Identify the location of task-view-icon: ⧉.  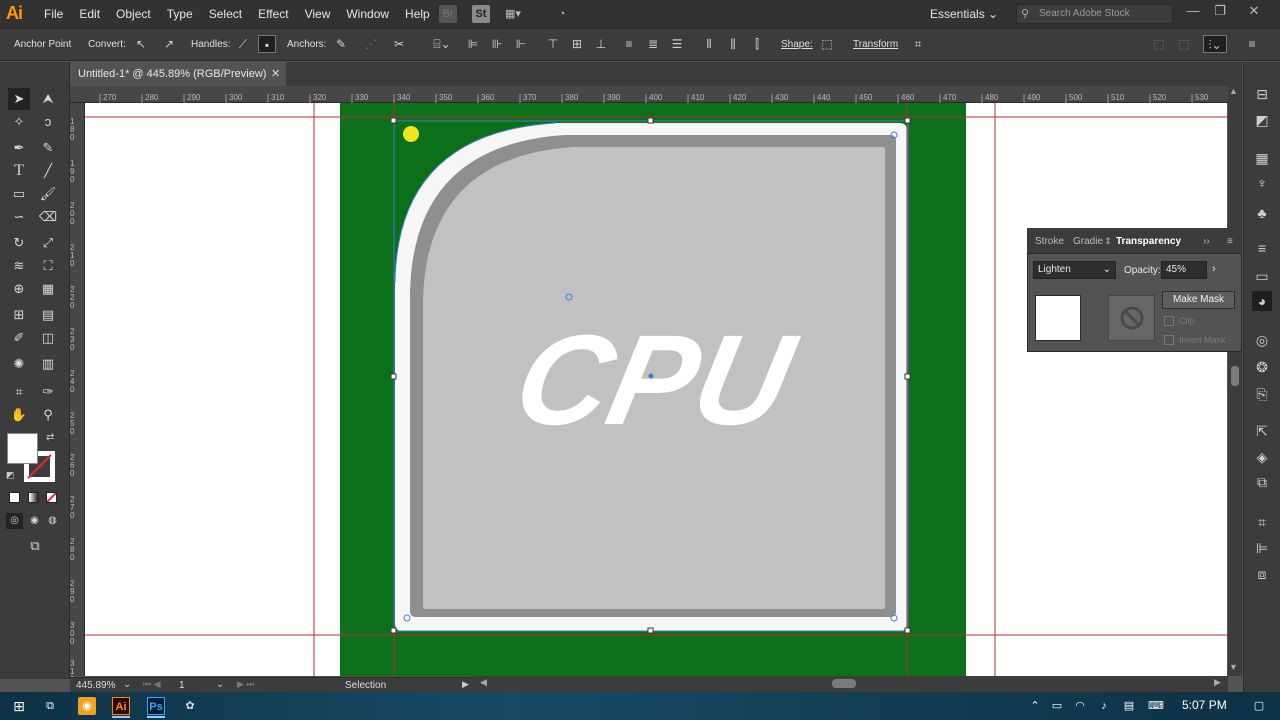
(50, 706).